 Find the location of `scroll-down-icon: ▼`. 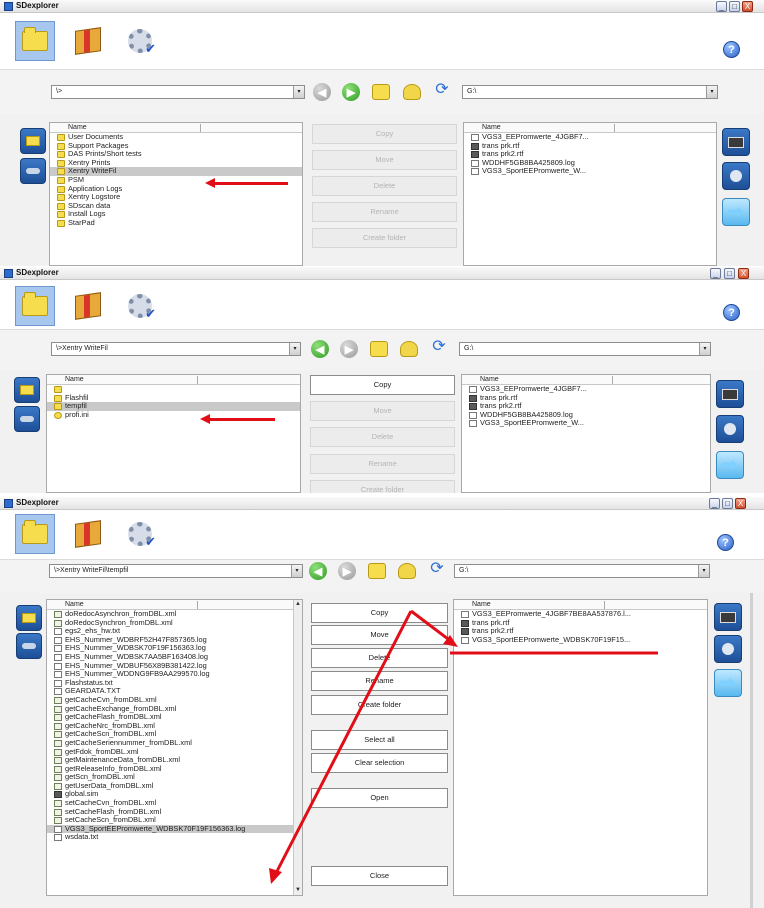

scroll-down-icon: ▼ is located at coordinates (298, 890).